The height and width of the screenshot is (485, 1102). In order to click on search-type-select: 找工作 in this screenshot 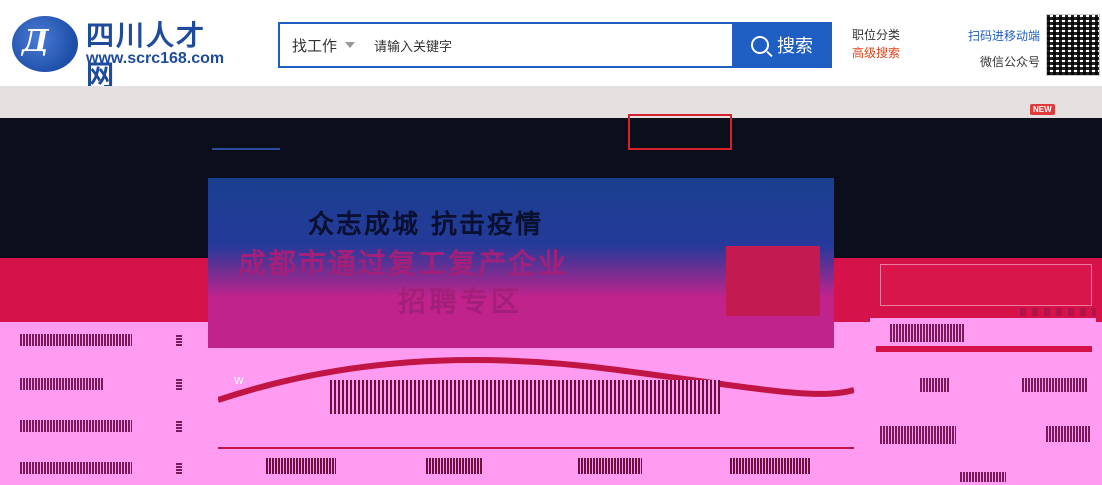, I will do `click(320, 45)`.